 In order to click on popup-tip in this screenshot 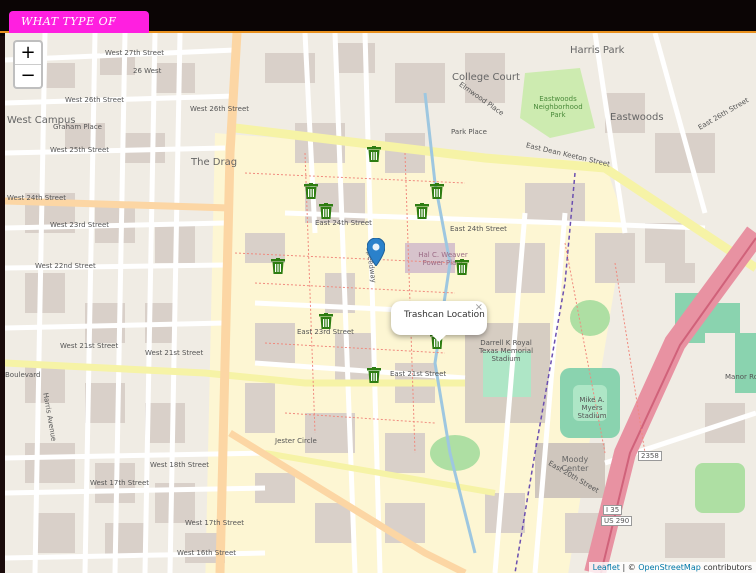, I will do `click(439, 338)`.